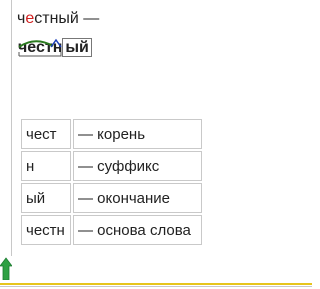 The height and width of the screenshot is (289, 320). What do you see at coordinates (46, 230) in the screenshot?
I see `morpheme-cell: честн` at bounding box center [46, 230].